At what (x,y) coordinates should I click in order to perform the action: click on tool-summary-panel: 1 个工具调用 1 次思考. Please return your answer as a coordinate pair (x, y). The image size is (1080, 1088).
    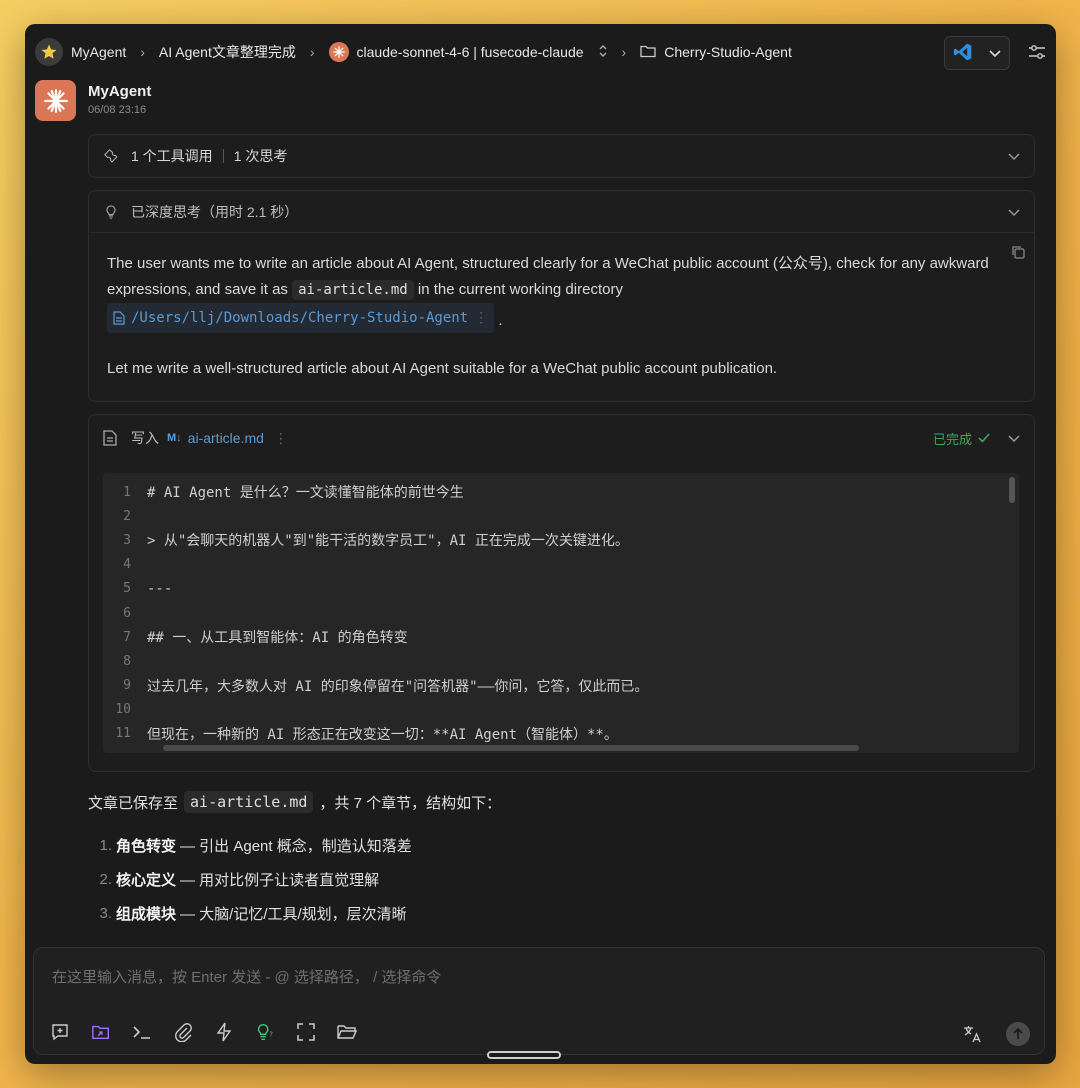
    Looking at the image, I should click on (561, 156).